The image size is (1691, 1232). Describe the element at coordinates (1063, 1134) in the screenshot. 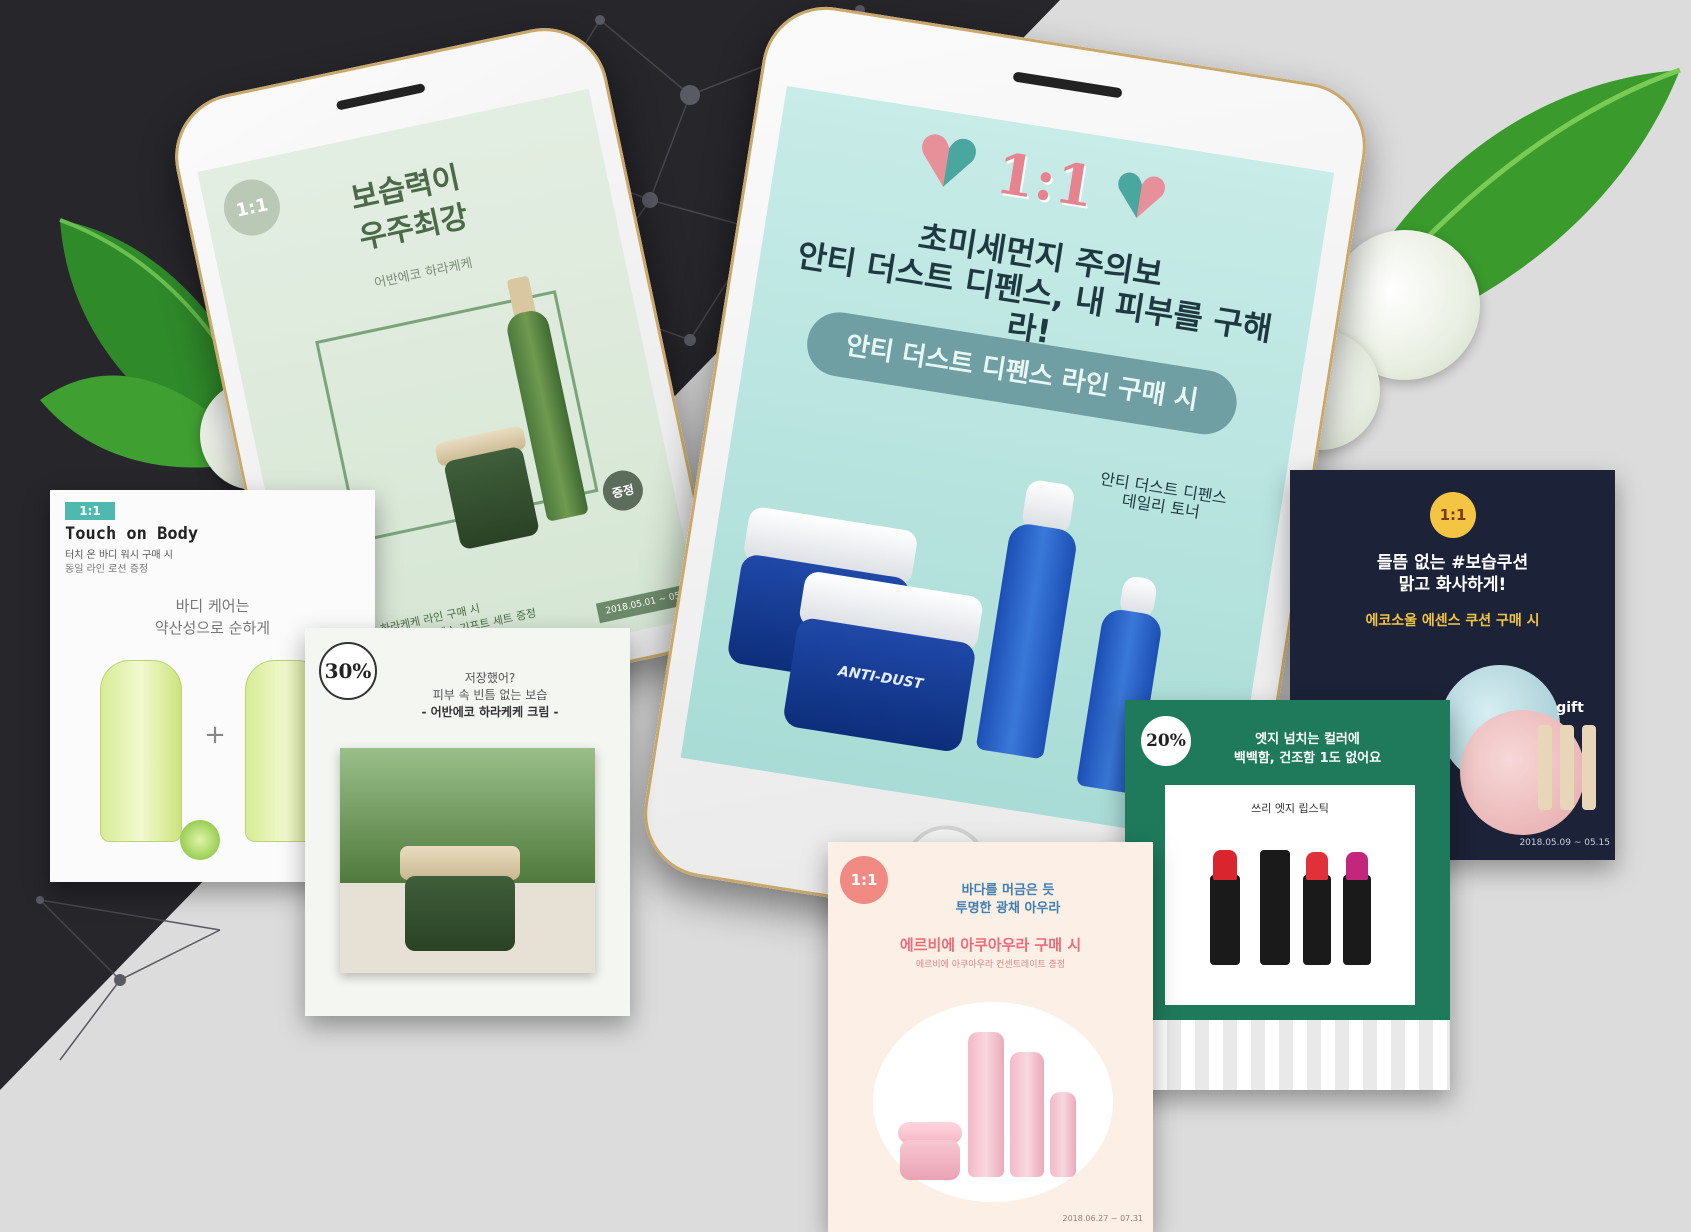

I see `essence-bottle` at that location.